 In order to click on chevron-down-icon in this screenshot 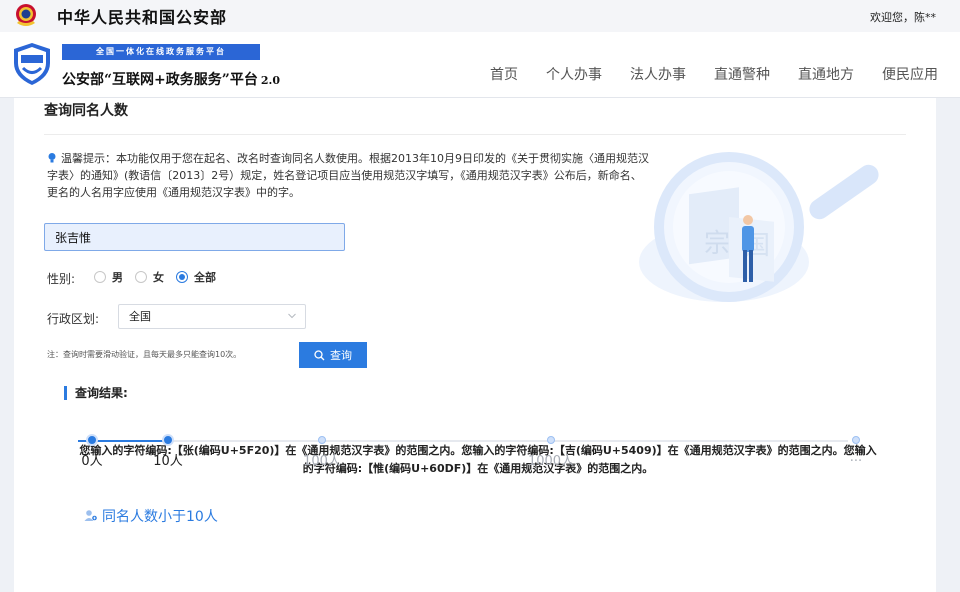, I will do `click(292, 316)`.